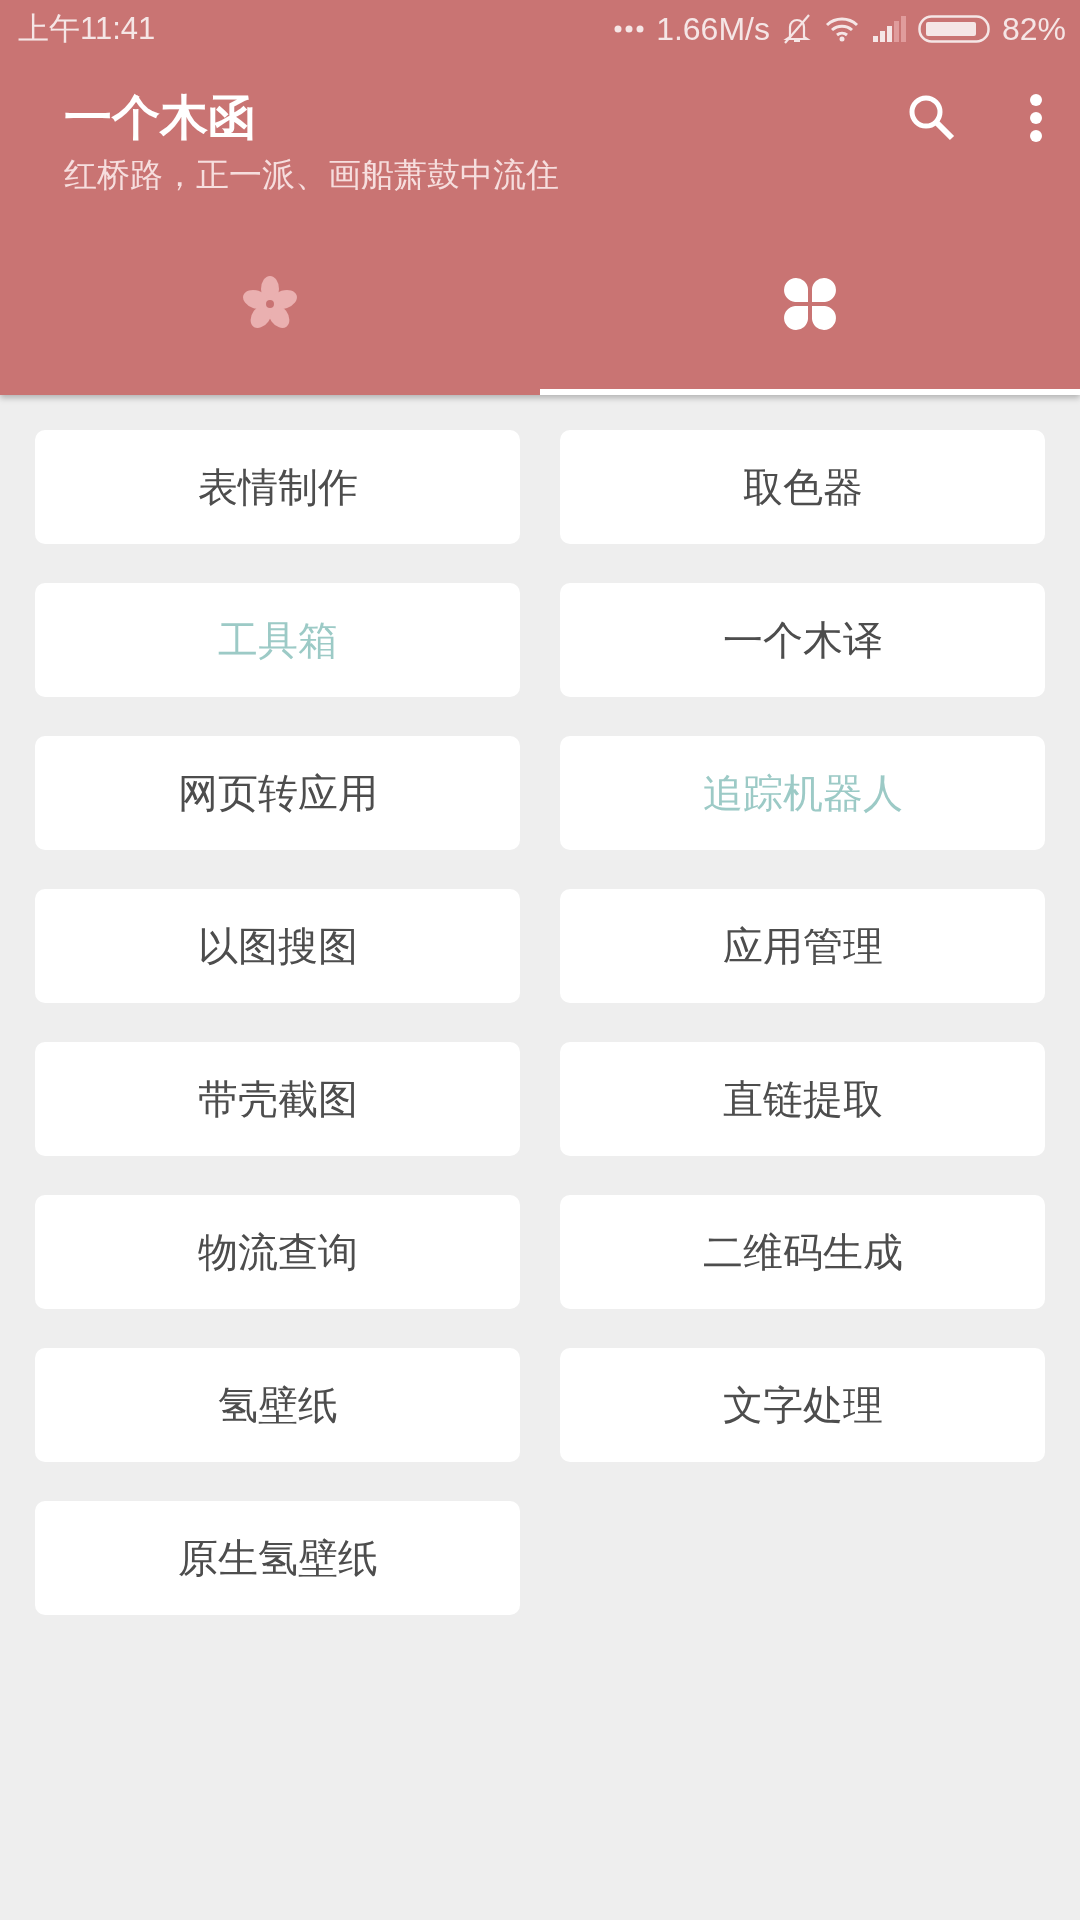 This screenshot has height=1920, width=1080. What do you see at coordinates (277, 1099) in the screenshot?
I see `tool-button: 带壳截图` at bounding box center [277, 1099].